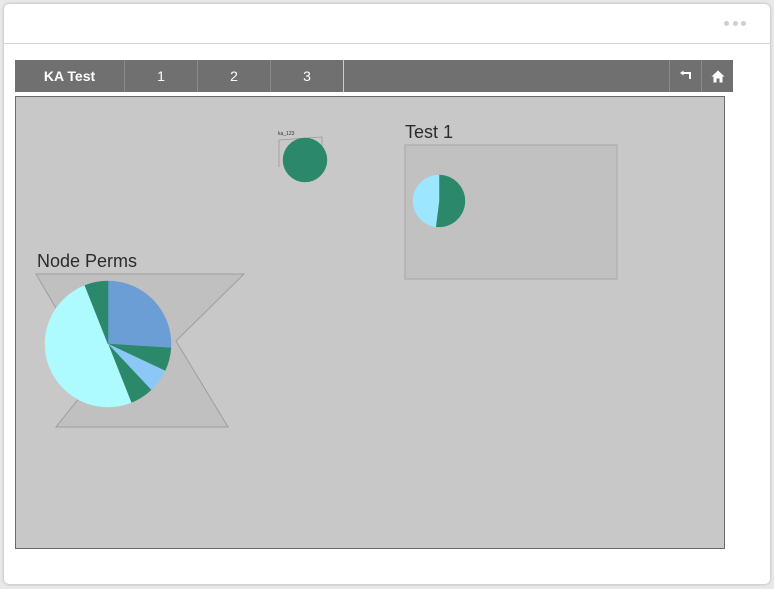  What do you see at coordinates (161, 76) in the screenshot?
I see `tab-1: 1` at bounding box center [161, 76].